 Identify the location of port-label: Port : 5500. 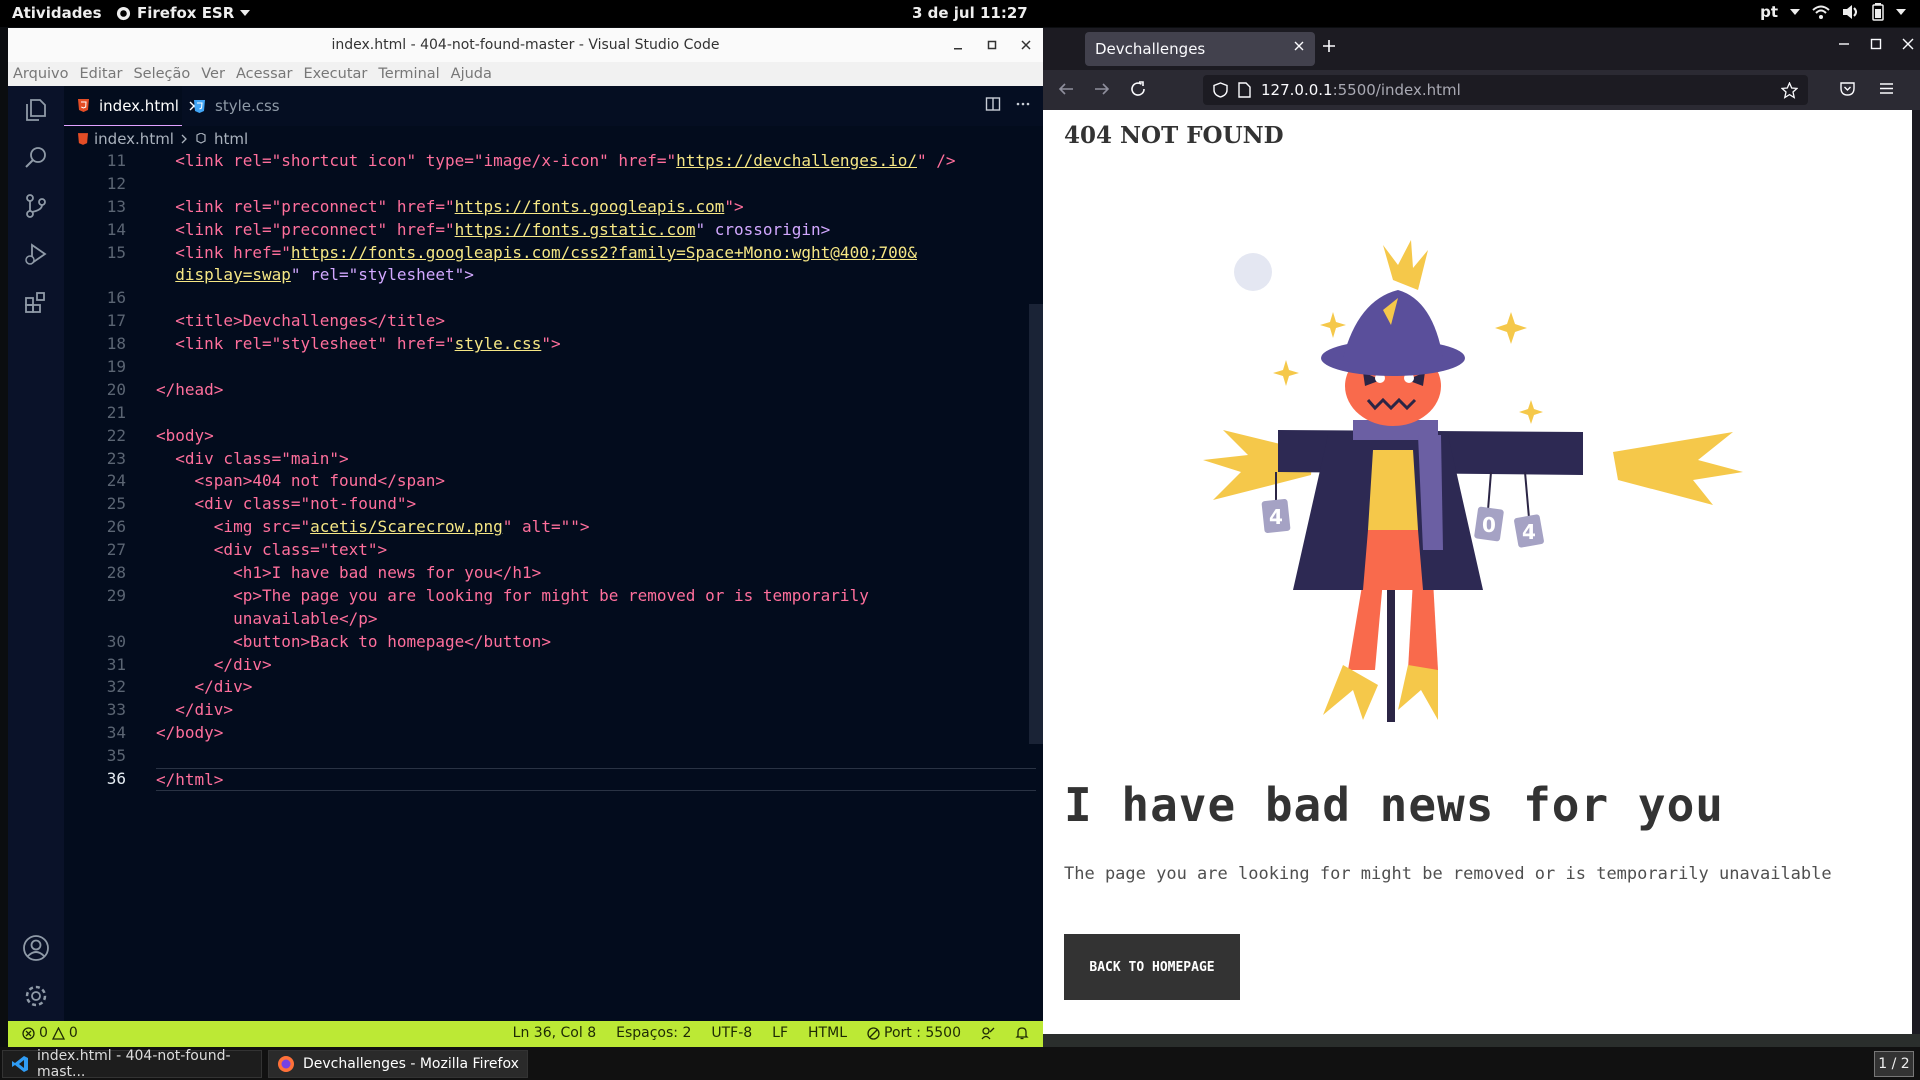
(922, 1033).